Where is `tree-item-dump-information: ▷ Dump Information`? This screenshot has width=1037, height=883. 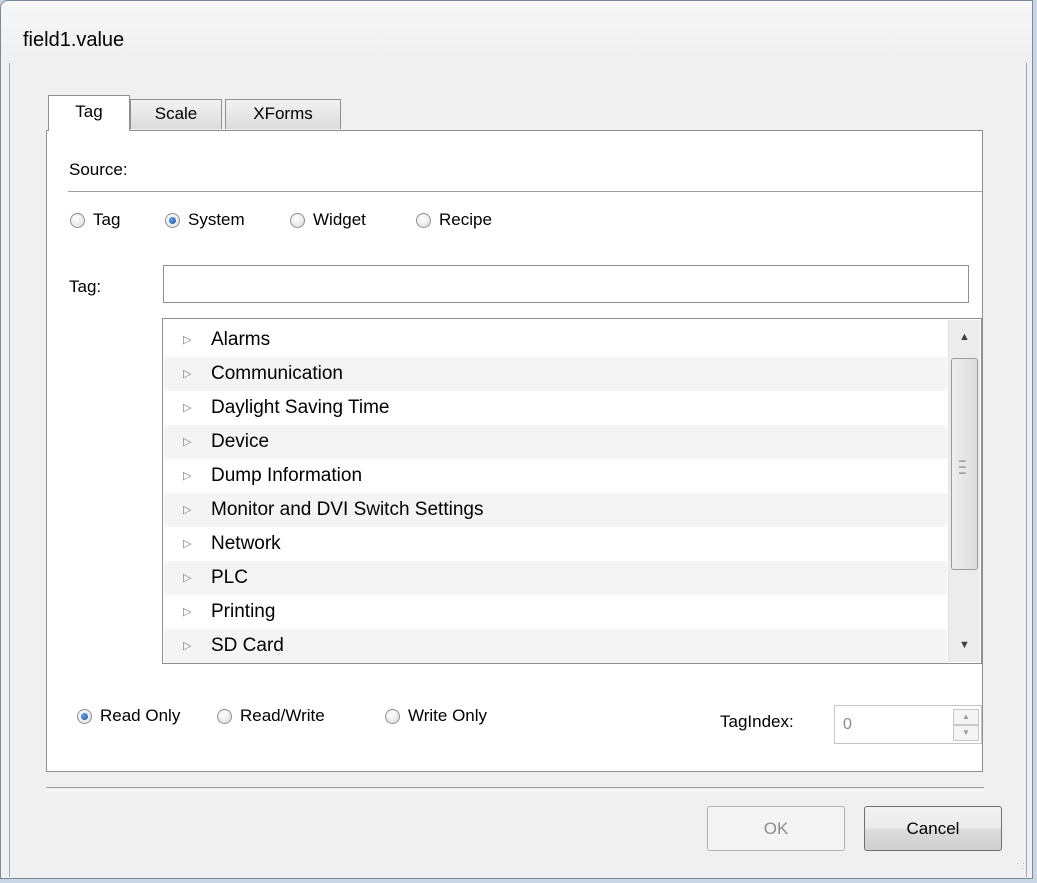 tree-item-dump-information: ▷ Dump Information is located at coordinates (555, 476).